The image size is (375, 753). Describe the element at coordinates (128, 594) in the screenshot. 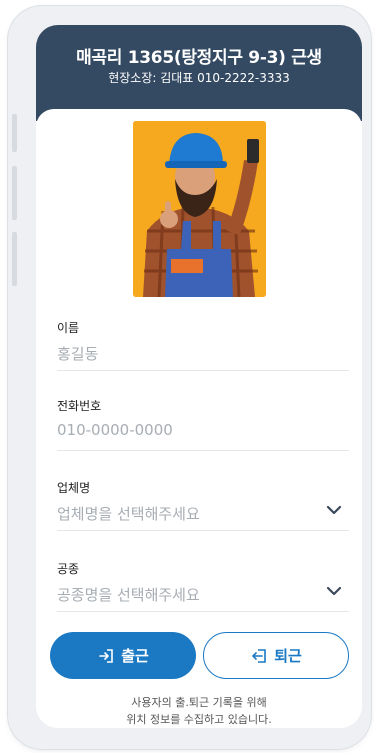

I see `trade-placeholder: 공종명을 선택해주세요` at that location.